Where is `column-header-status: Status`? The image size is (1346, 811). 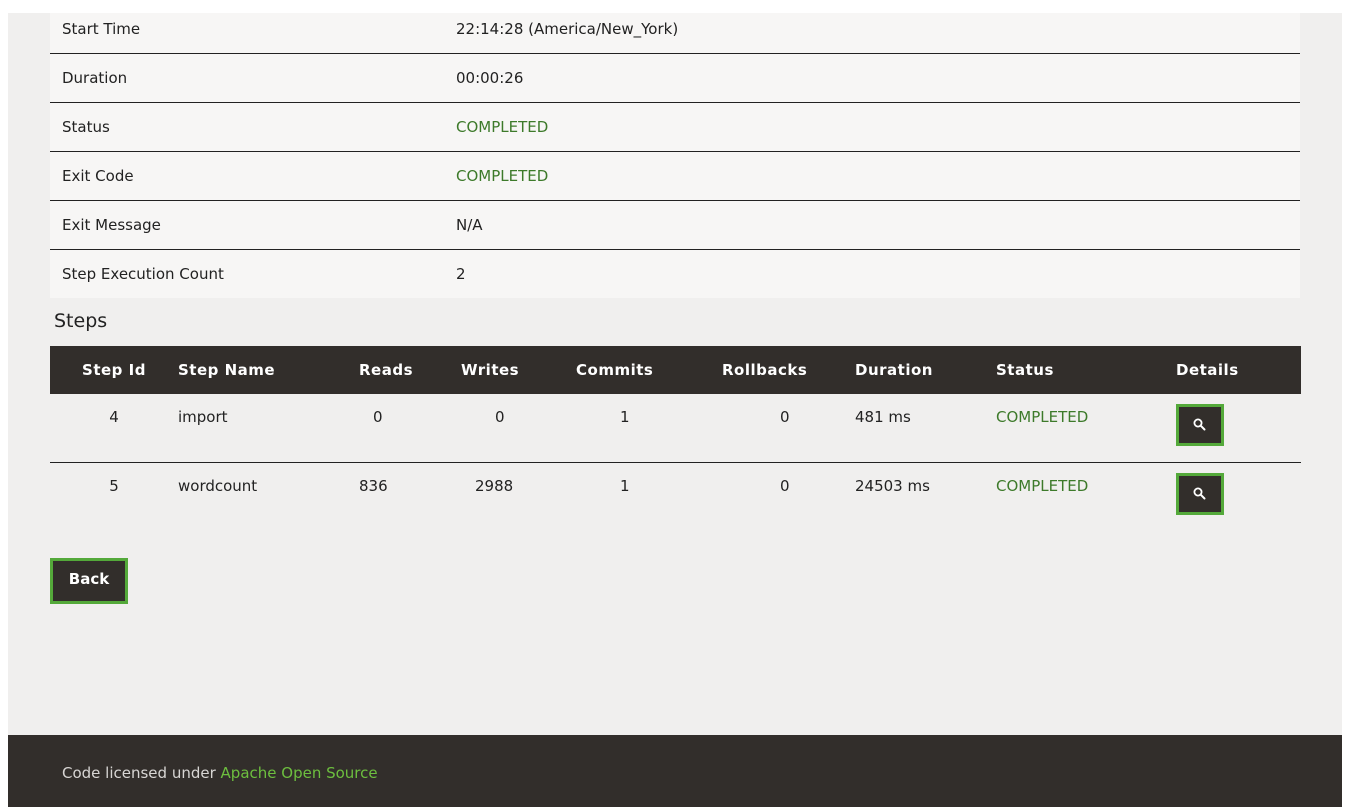 column-header-status: Status is located at coordinates (1086, 370).